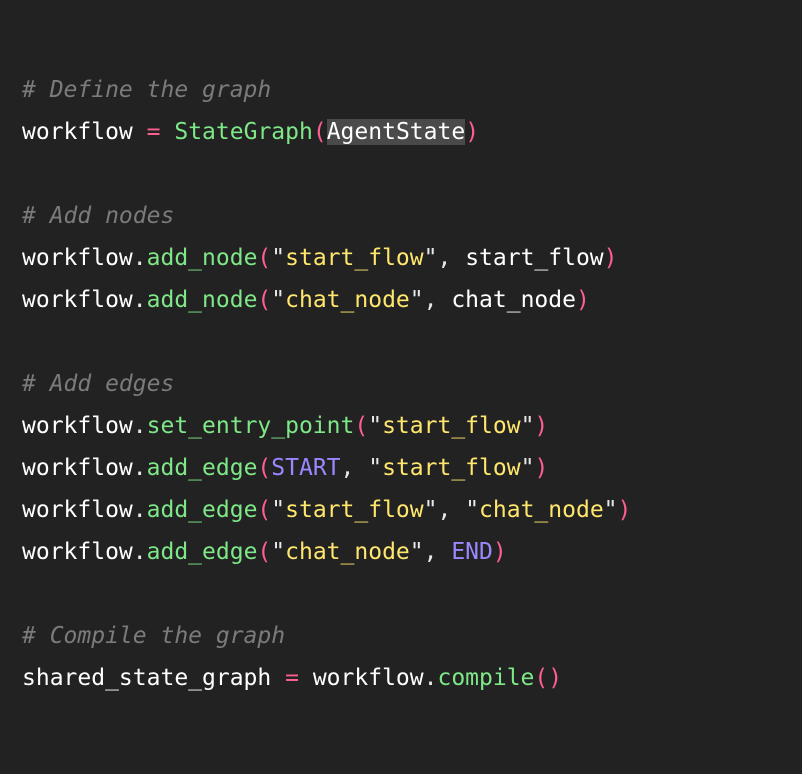 The image size is (802, 774). I want to click on code-line-2: workflow = StateGraph(AgentState), so click(251, 132).